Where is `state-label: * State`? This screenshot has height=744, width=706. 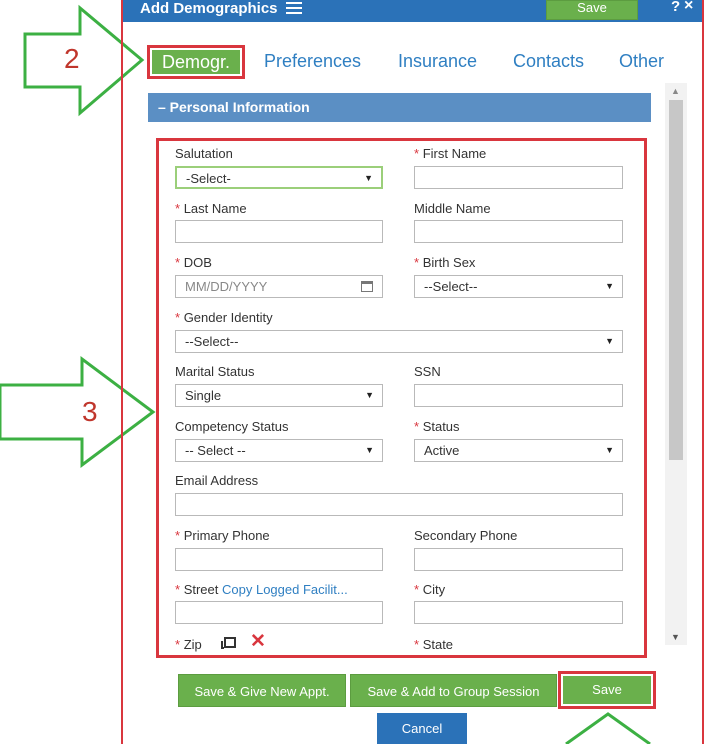 state-label: * State is located at coordinates (434, 644).